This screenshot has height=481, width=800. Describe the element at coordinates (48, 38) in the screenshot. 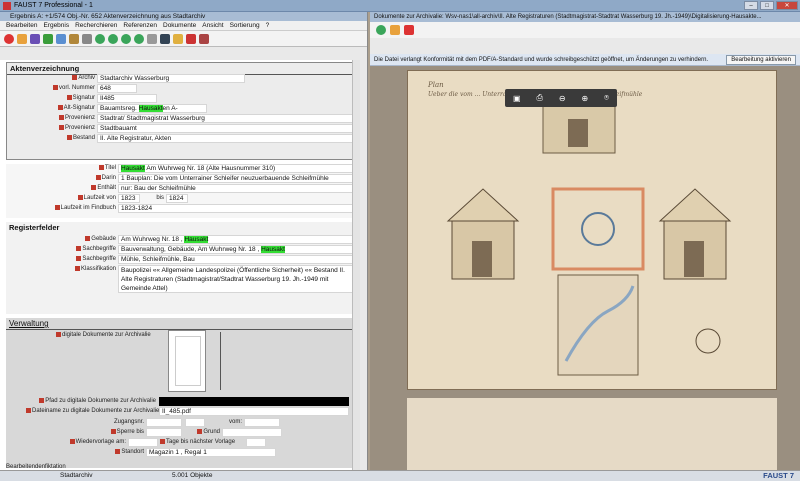

I see `check-icon` at that location.